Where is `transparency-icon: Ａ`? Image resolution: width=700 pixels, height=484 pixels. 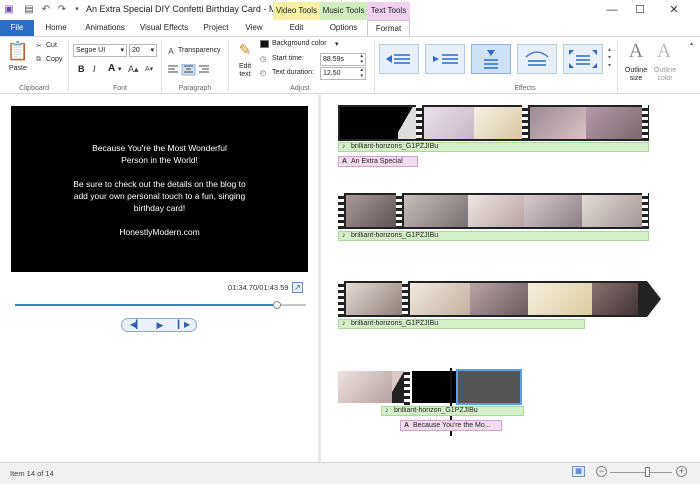
transparency-icon: Ａ is located at coordinates (171, 51).